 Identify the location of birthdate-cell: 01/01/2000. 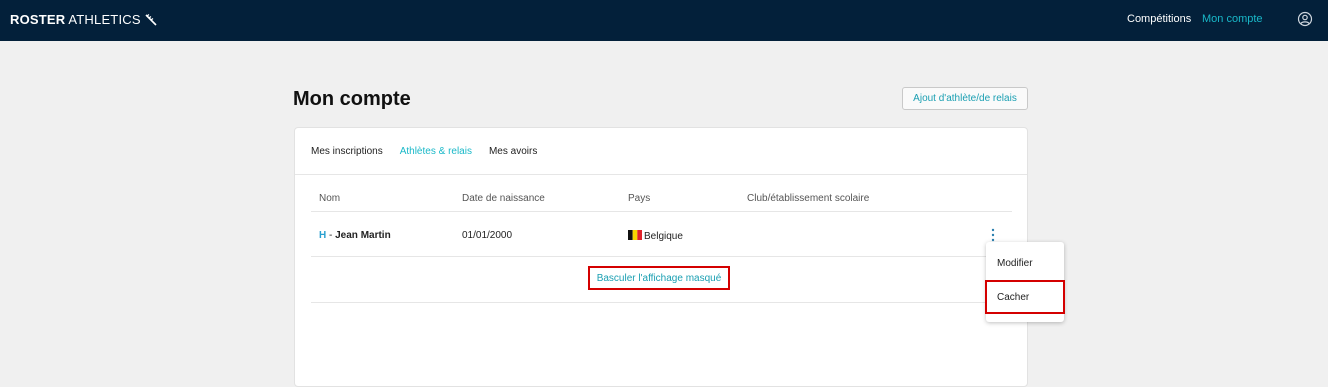
(487, 235).